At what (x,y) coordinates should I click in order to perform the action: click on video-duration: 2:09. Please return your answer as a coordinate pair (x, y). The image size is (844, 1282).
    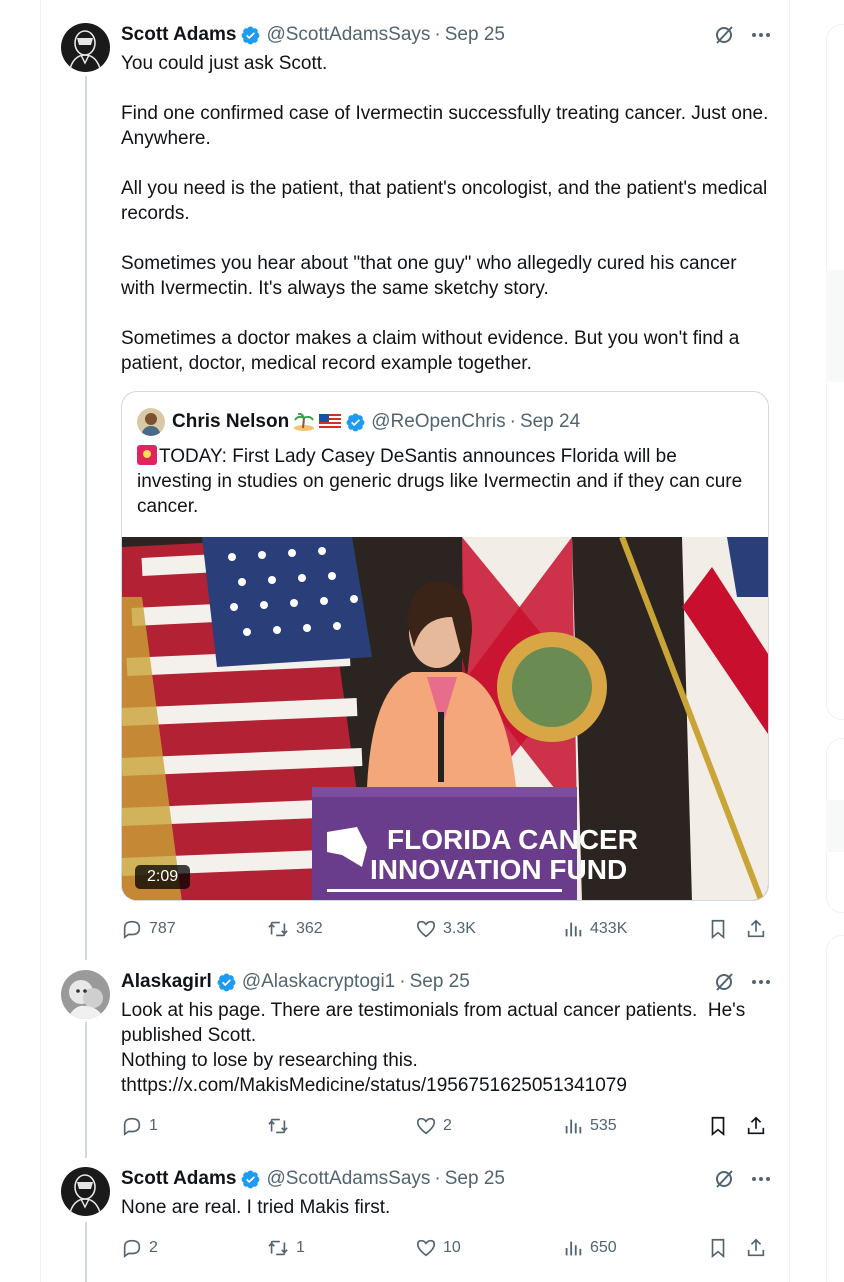
    Looking at the image, I should click on (163, 877).